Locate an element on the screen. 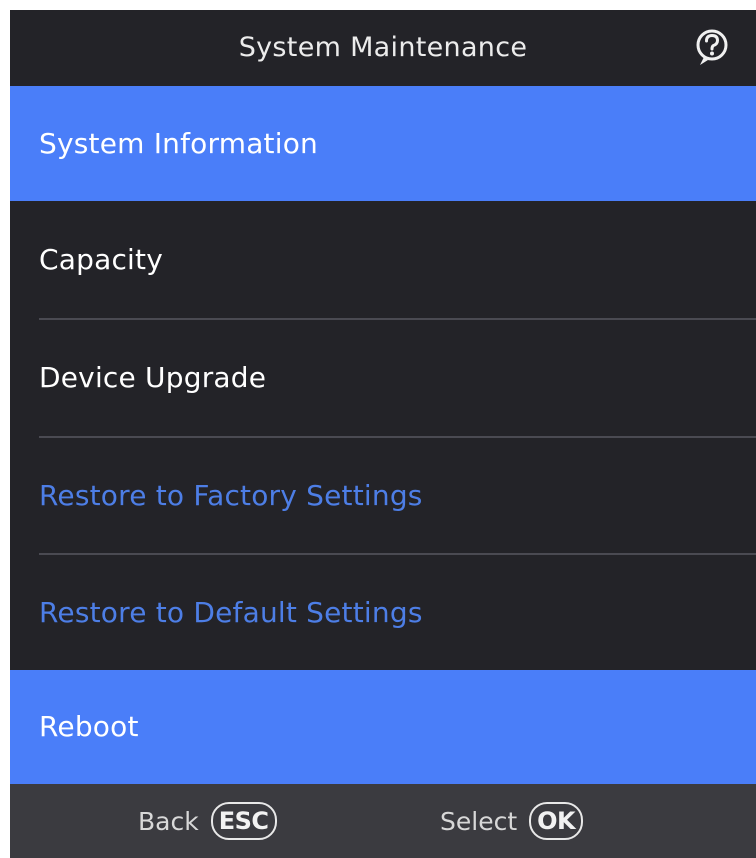  help-button is located at coordinates (712, 48).